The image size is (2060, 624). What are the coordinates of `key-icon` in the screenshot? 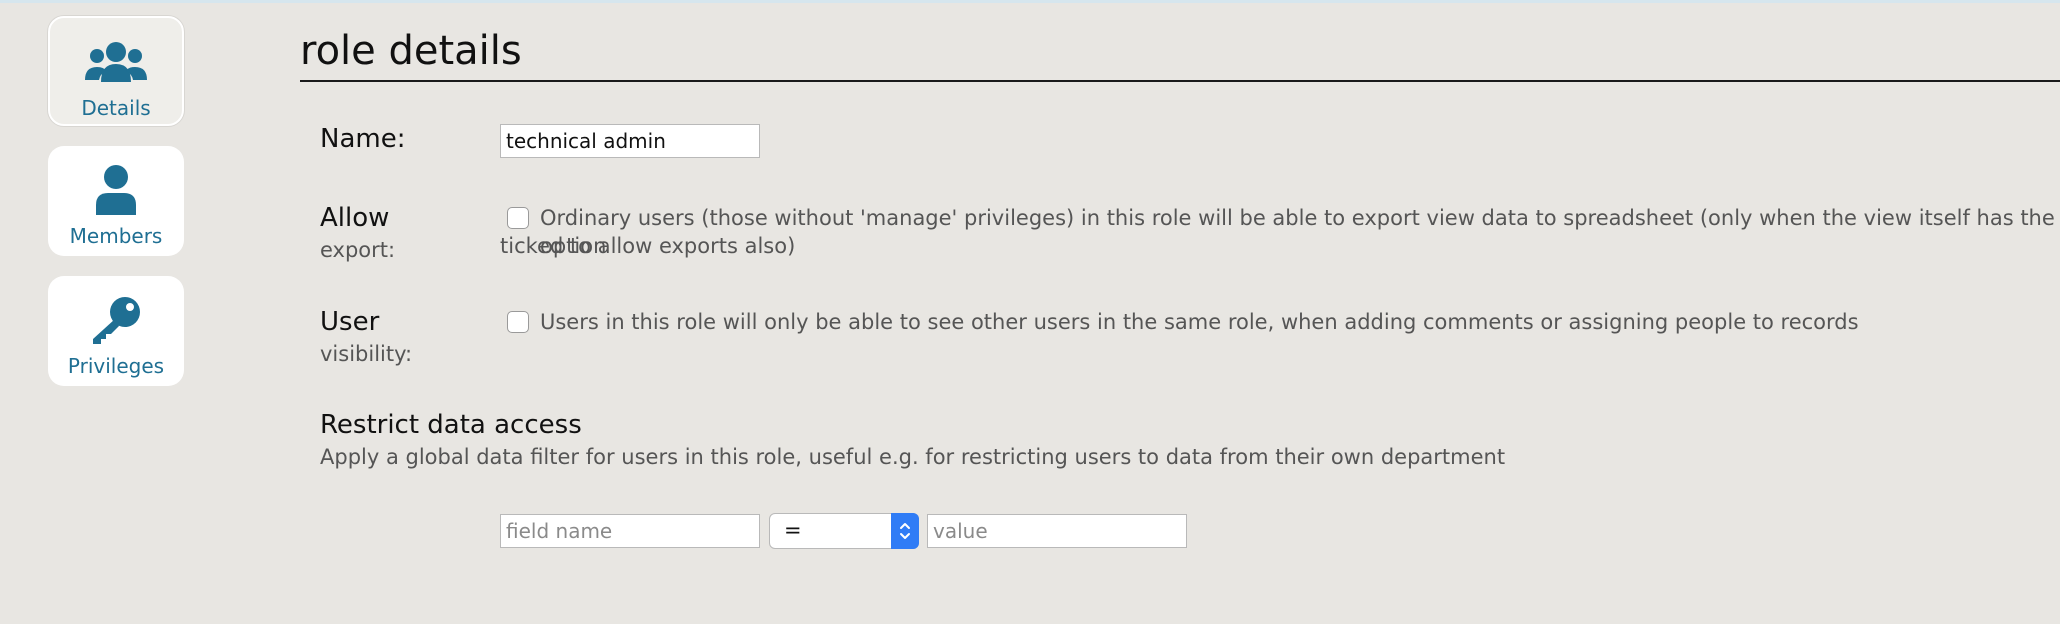 It's located at (116, 320).